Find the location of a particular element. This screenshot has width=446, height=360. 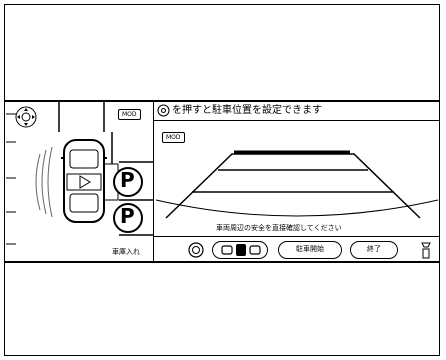

view-switch-icon is located at coordinates (26, 117).